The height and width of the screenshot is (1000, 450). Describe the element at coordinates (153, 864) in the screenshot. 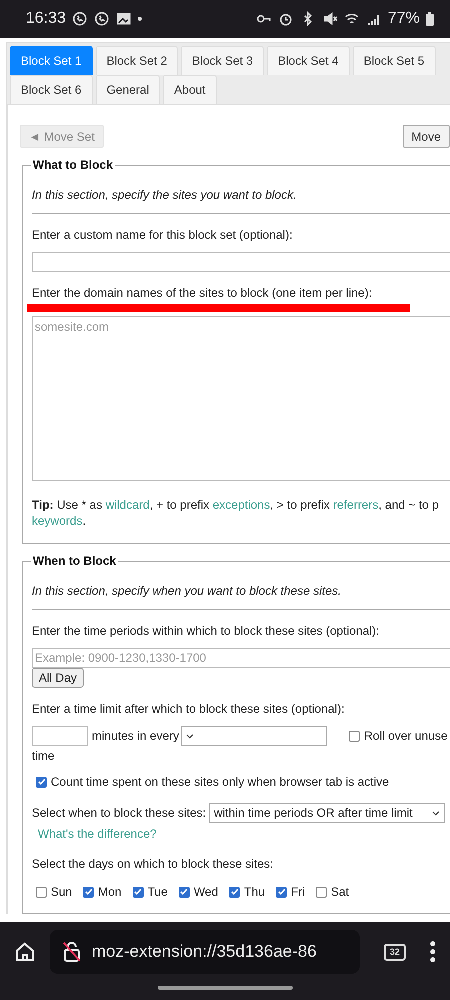

I see `field-label: Select the days on which to block these sites:` at that location.